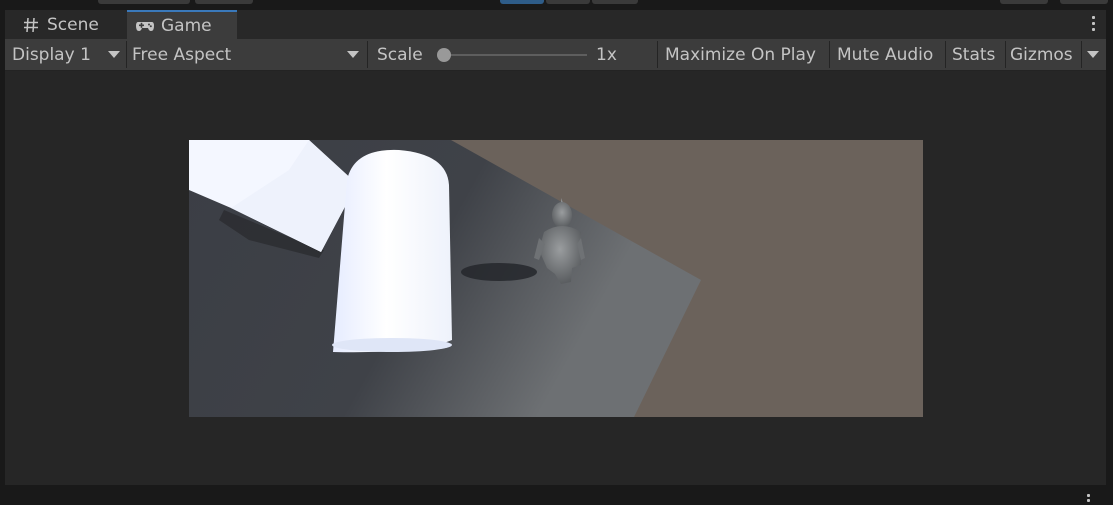 Image resolution: width=1113 pixels, height=505 pixels. I want to click on scale-label: Scale, so click(407, 54).